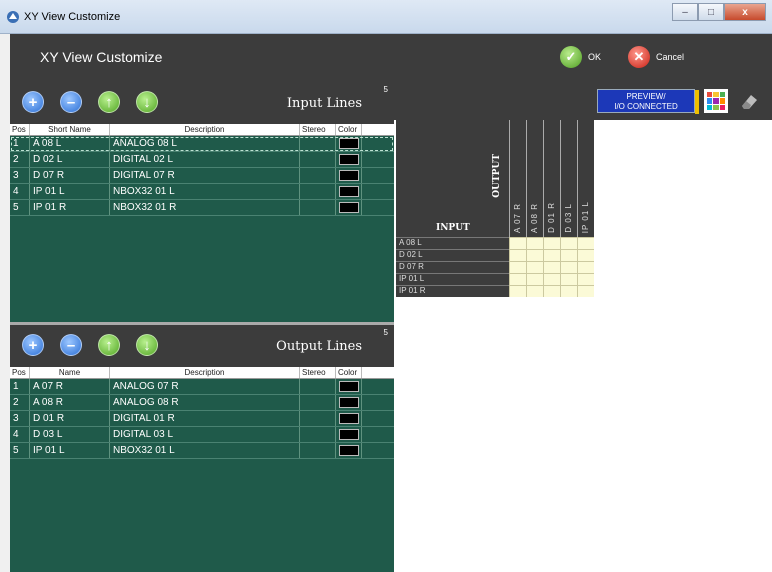 The width and height of the screenshot is (772, 572). What do you see at coordinates (205, 372) in the screenshot?
I see `col-description: Description` at bounding box center [205, 372].